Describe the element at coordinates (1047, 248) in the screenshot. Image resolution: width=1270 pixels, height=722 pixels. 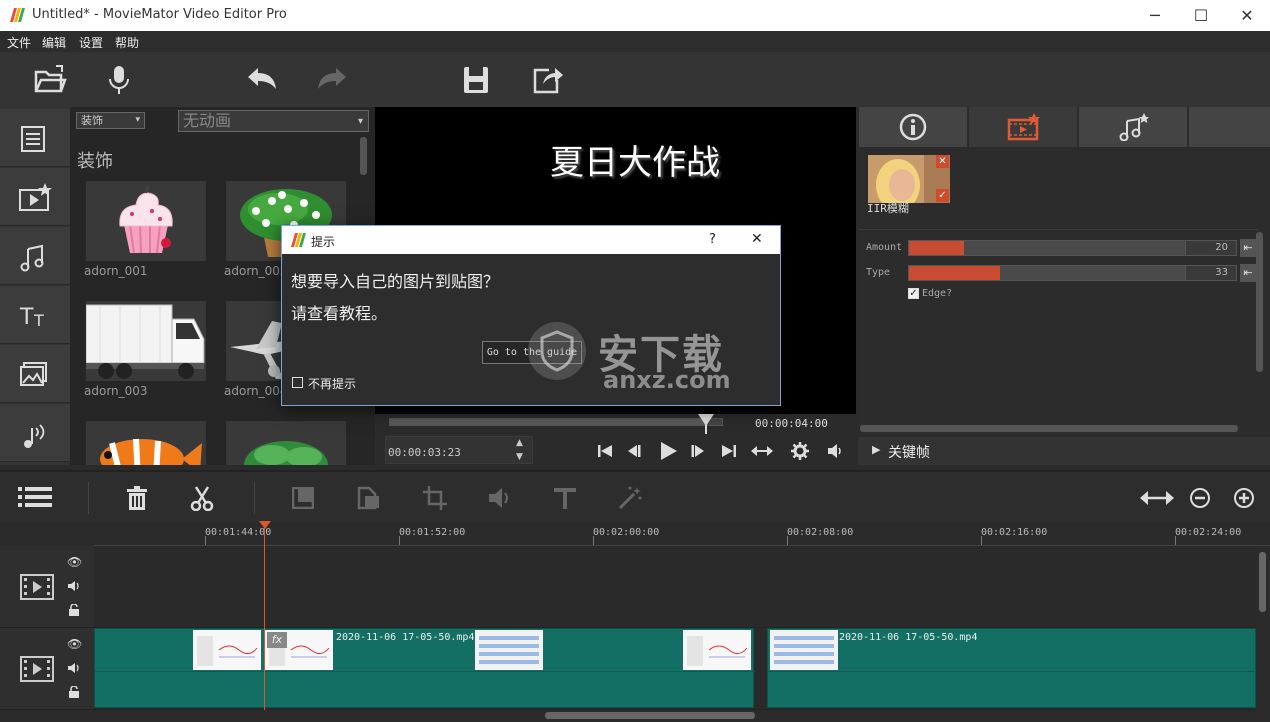
I see `param-amount-slider` at that location.